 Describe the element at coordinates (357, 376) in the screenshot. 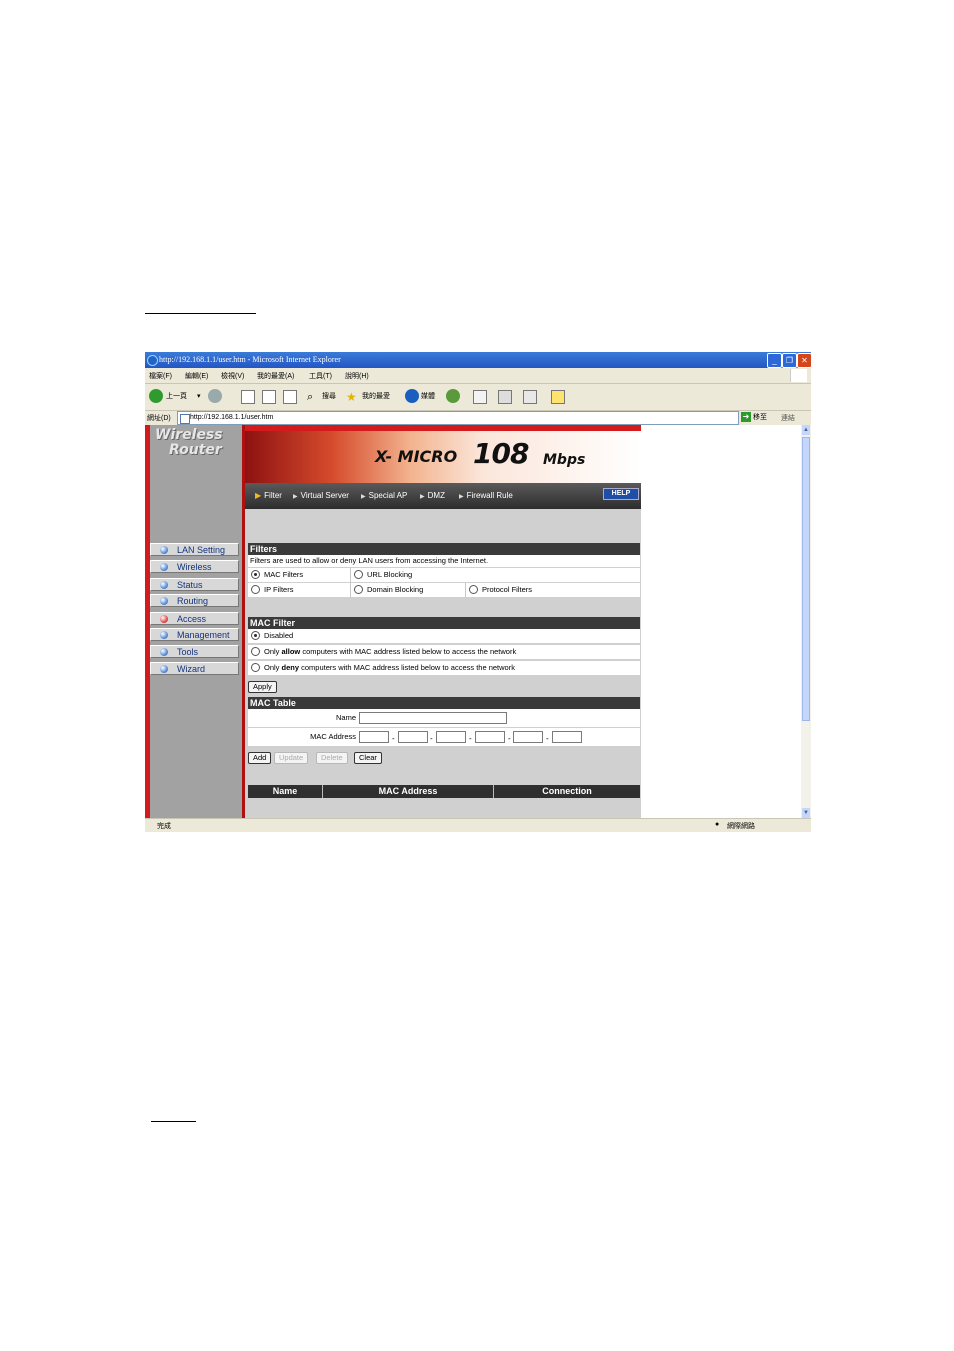

I see `menu-help: 說明(H)` at that location.